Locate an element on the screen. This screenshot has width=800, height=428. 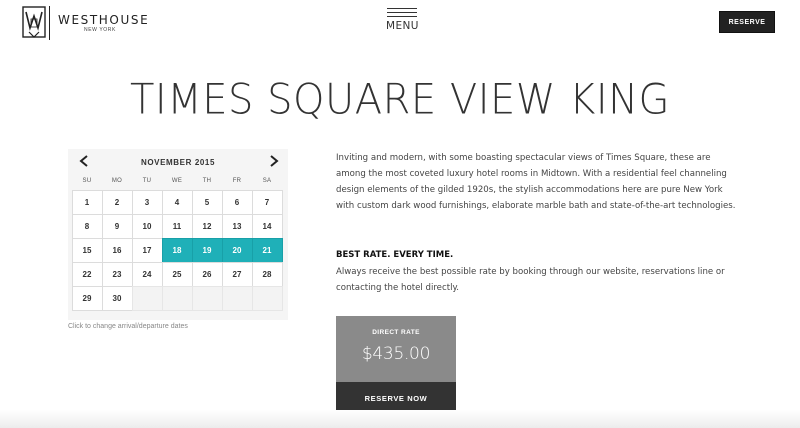
logo-divider is located at coordinates (49, 23).